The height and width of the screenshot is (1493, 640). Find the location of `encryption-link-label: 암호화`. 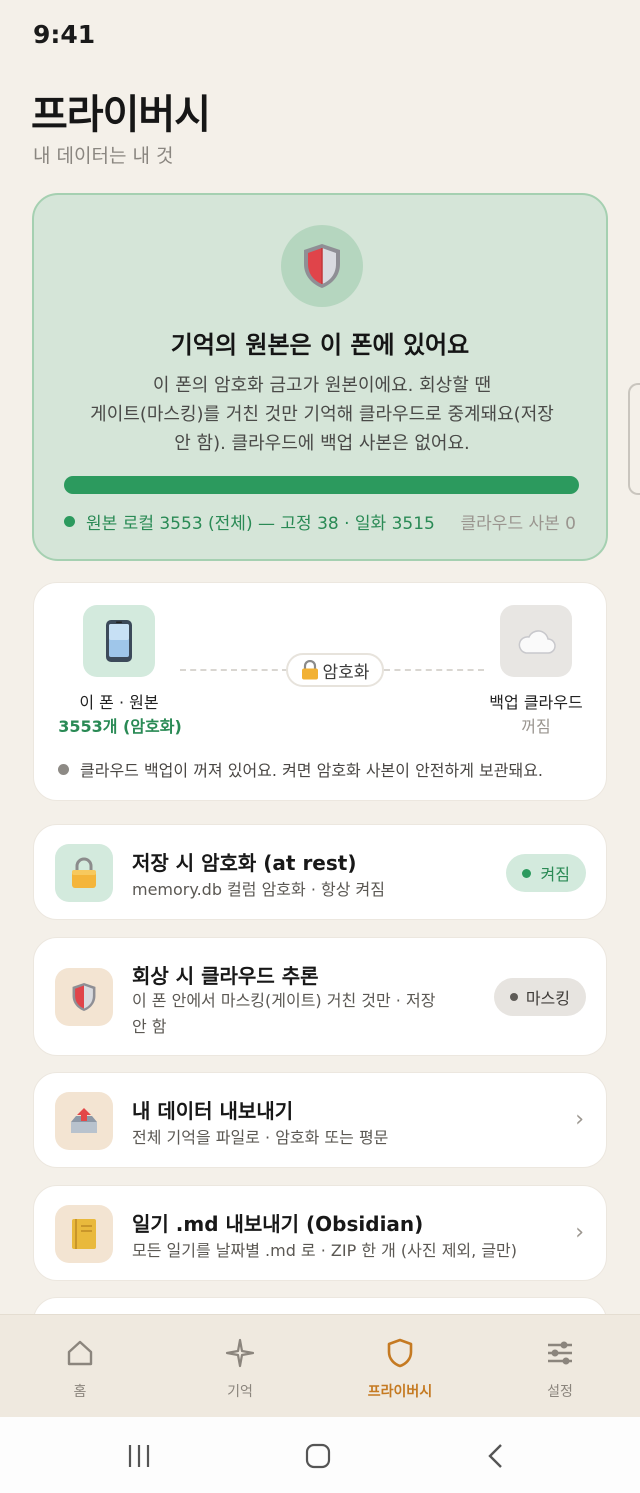

encryption-link-label: 암호화 is located at coordinates (346, 672).